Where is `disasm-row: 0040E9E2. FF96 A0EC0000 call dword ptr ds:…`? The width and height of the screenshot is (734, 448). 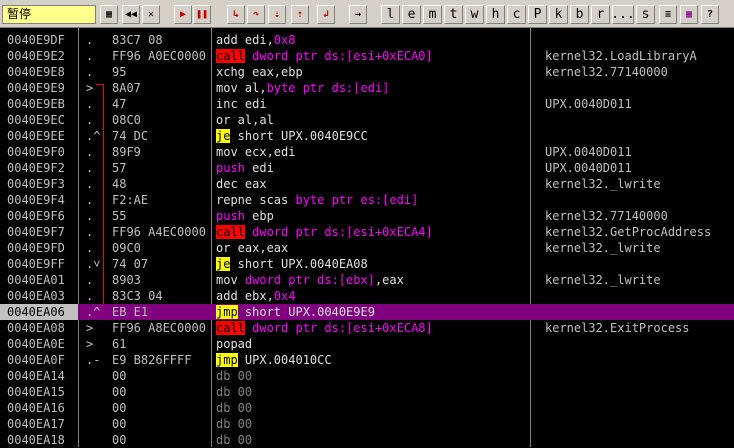 disasm-row: 0040E9E2. FF96 A0EC0000 call dword ptr ds:… is located at coordinates (367, 56).